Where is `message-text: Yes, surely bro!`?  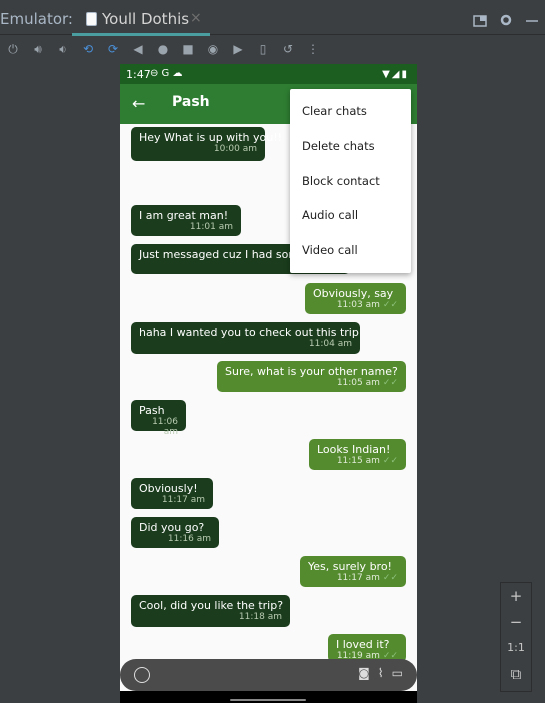
message-text: Yes, surely bro! is located at coordinates (350, 566).